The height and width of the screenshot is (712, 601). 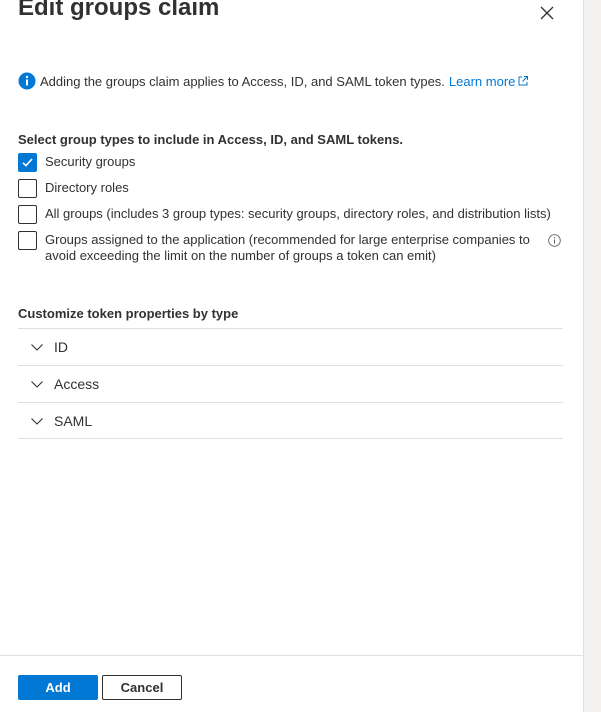 I want to click on token-type-accordion: ID Access SAML, so click(x=290, y=383).